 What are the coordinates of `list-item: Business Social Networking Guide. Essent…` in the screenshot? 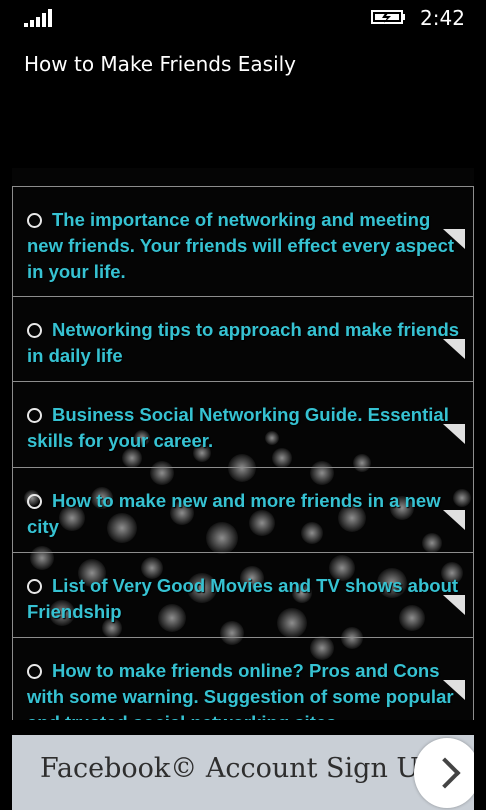 It's located at (243, 424).